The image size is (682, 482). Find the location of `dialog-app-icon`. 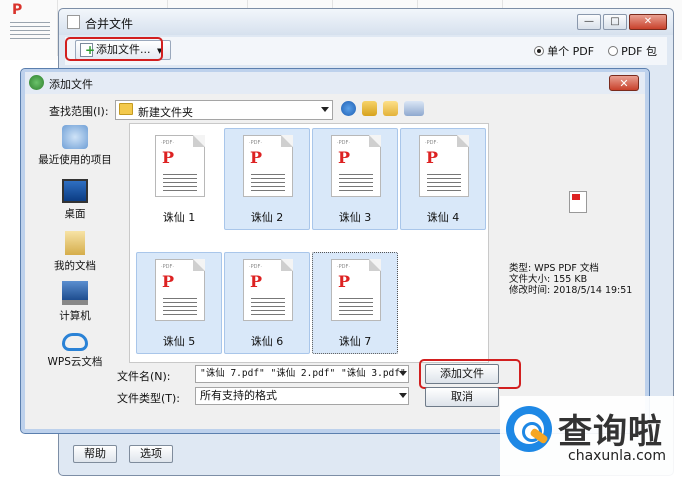

dialog-app-icon is located at coordinates (36, 82).